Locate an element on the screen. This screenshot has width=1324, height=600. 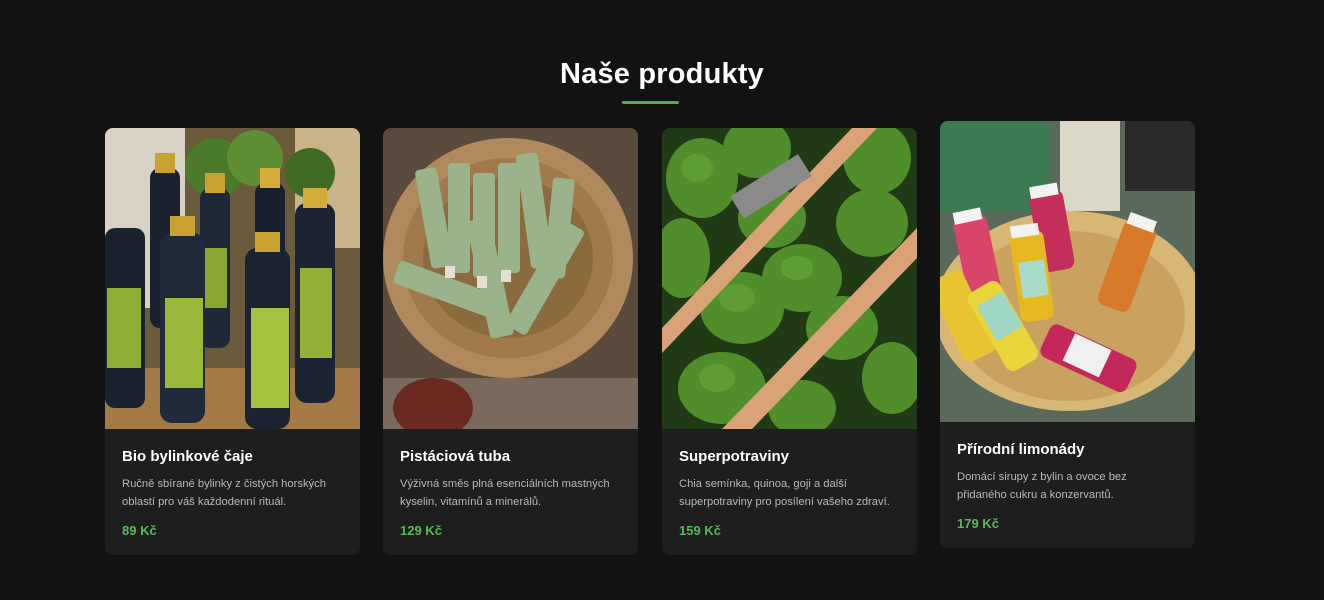
section-title: Naše produkty is located at coordinates (662, 74).